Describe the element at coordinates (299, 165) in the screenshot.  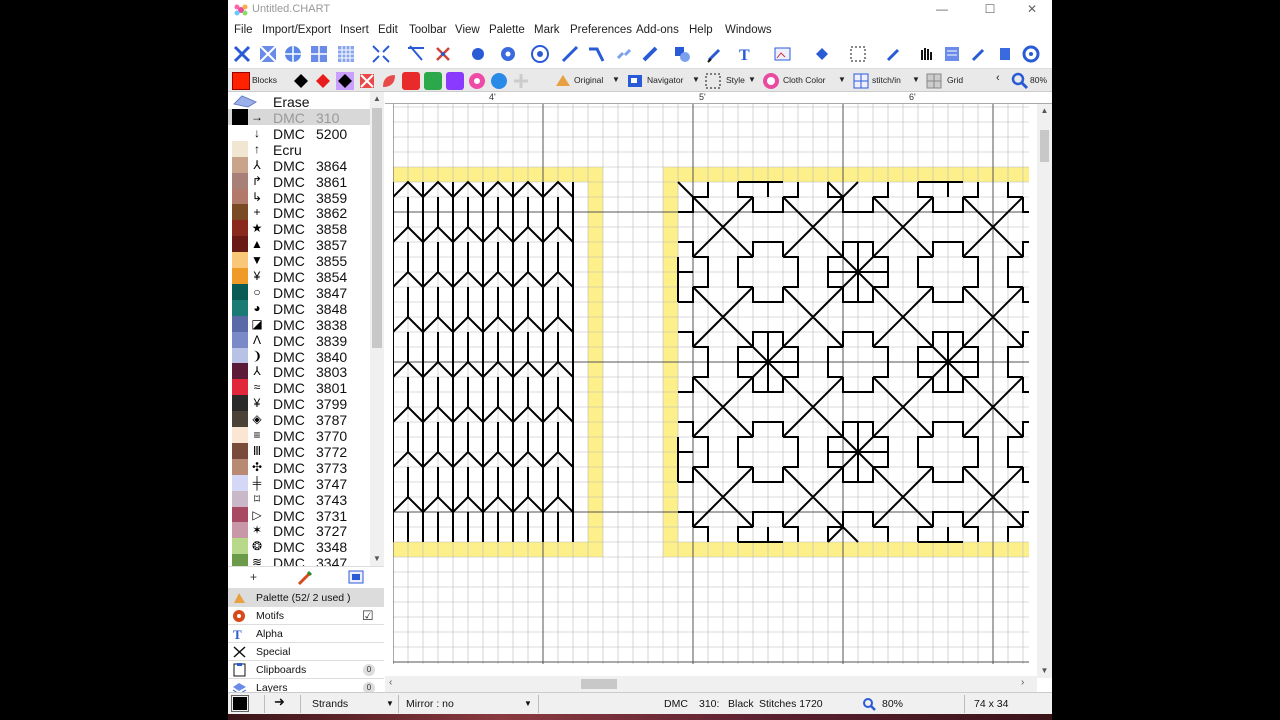
I see `palette-item: ⅄ DMC 3864` at that location.